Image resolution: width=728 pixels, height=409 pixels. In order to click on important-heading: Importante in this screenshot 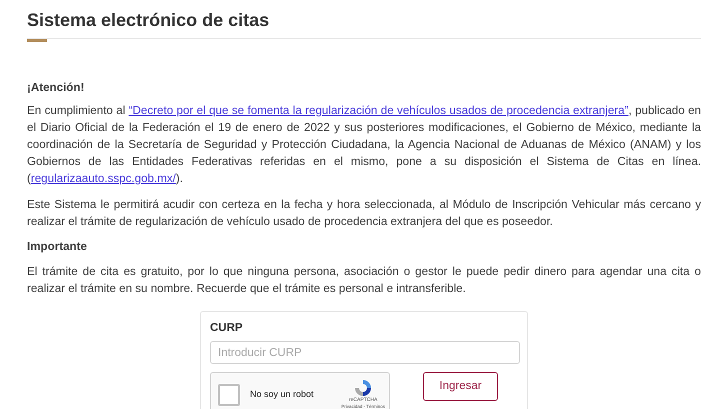, I will do `click(57, 247)`.